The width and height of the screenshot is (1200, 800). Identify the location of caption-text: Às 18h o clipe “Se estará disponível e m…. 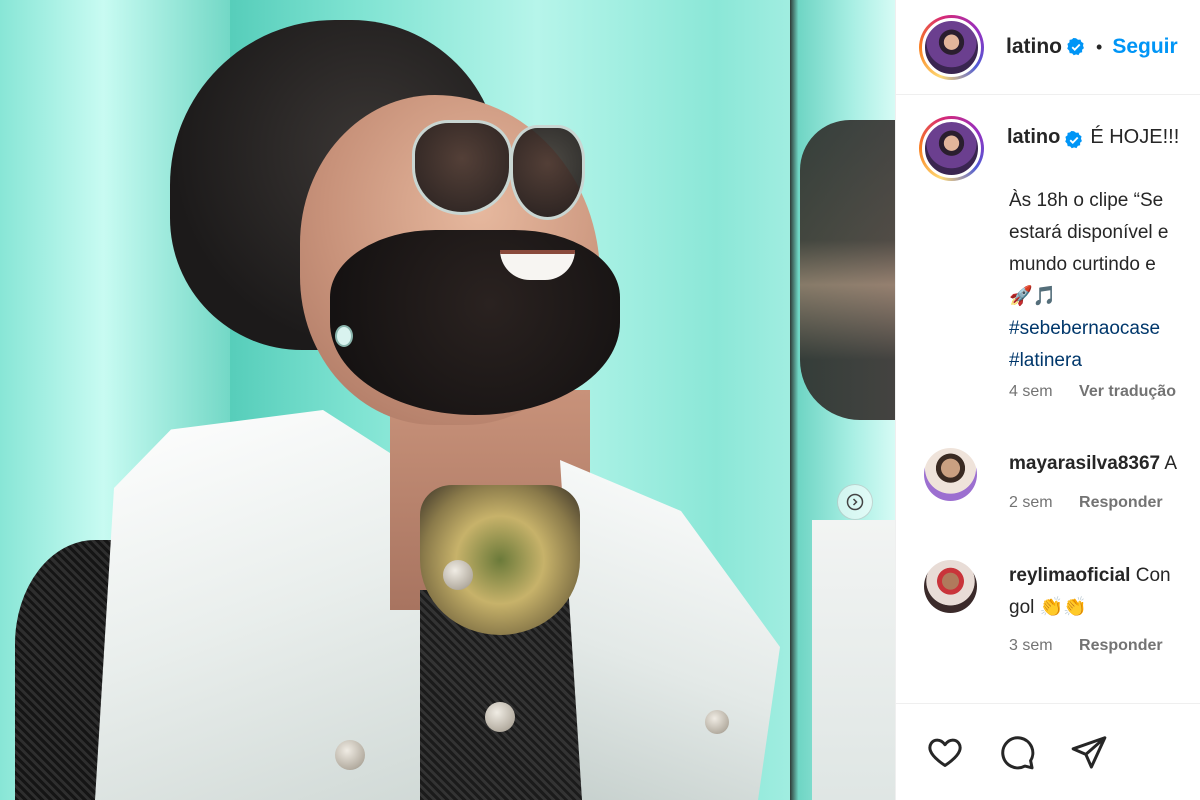
(1089, 281).